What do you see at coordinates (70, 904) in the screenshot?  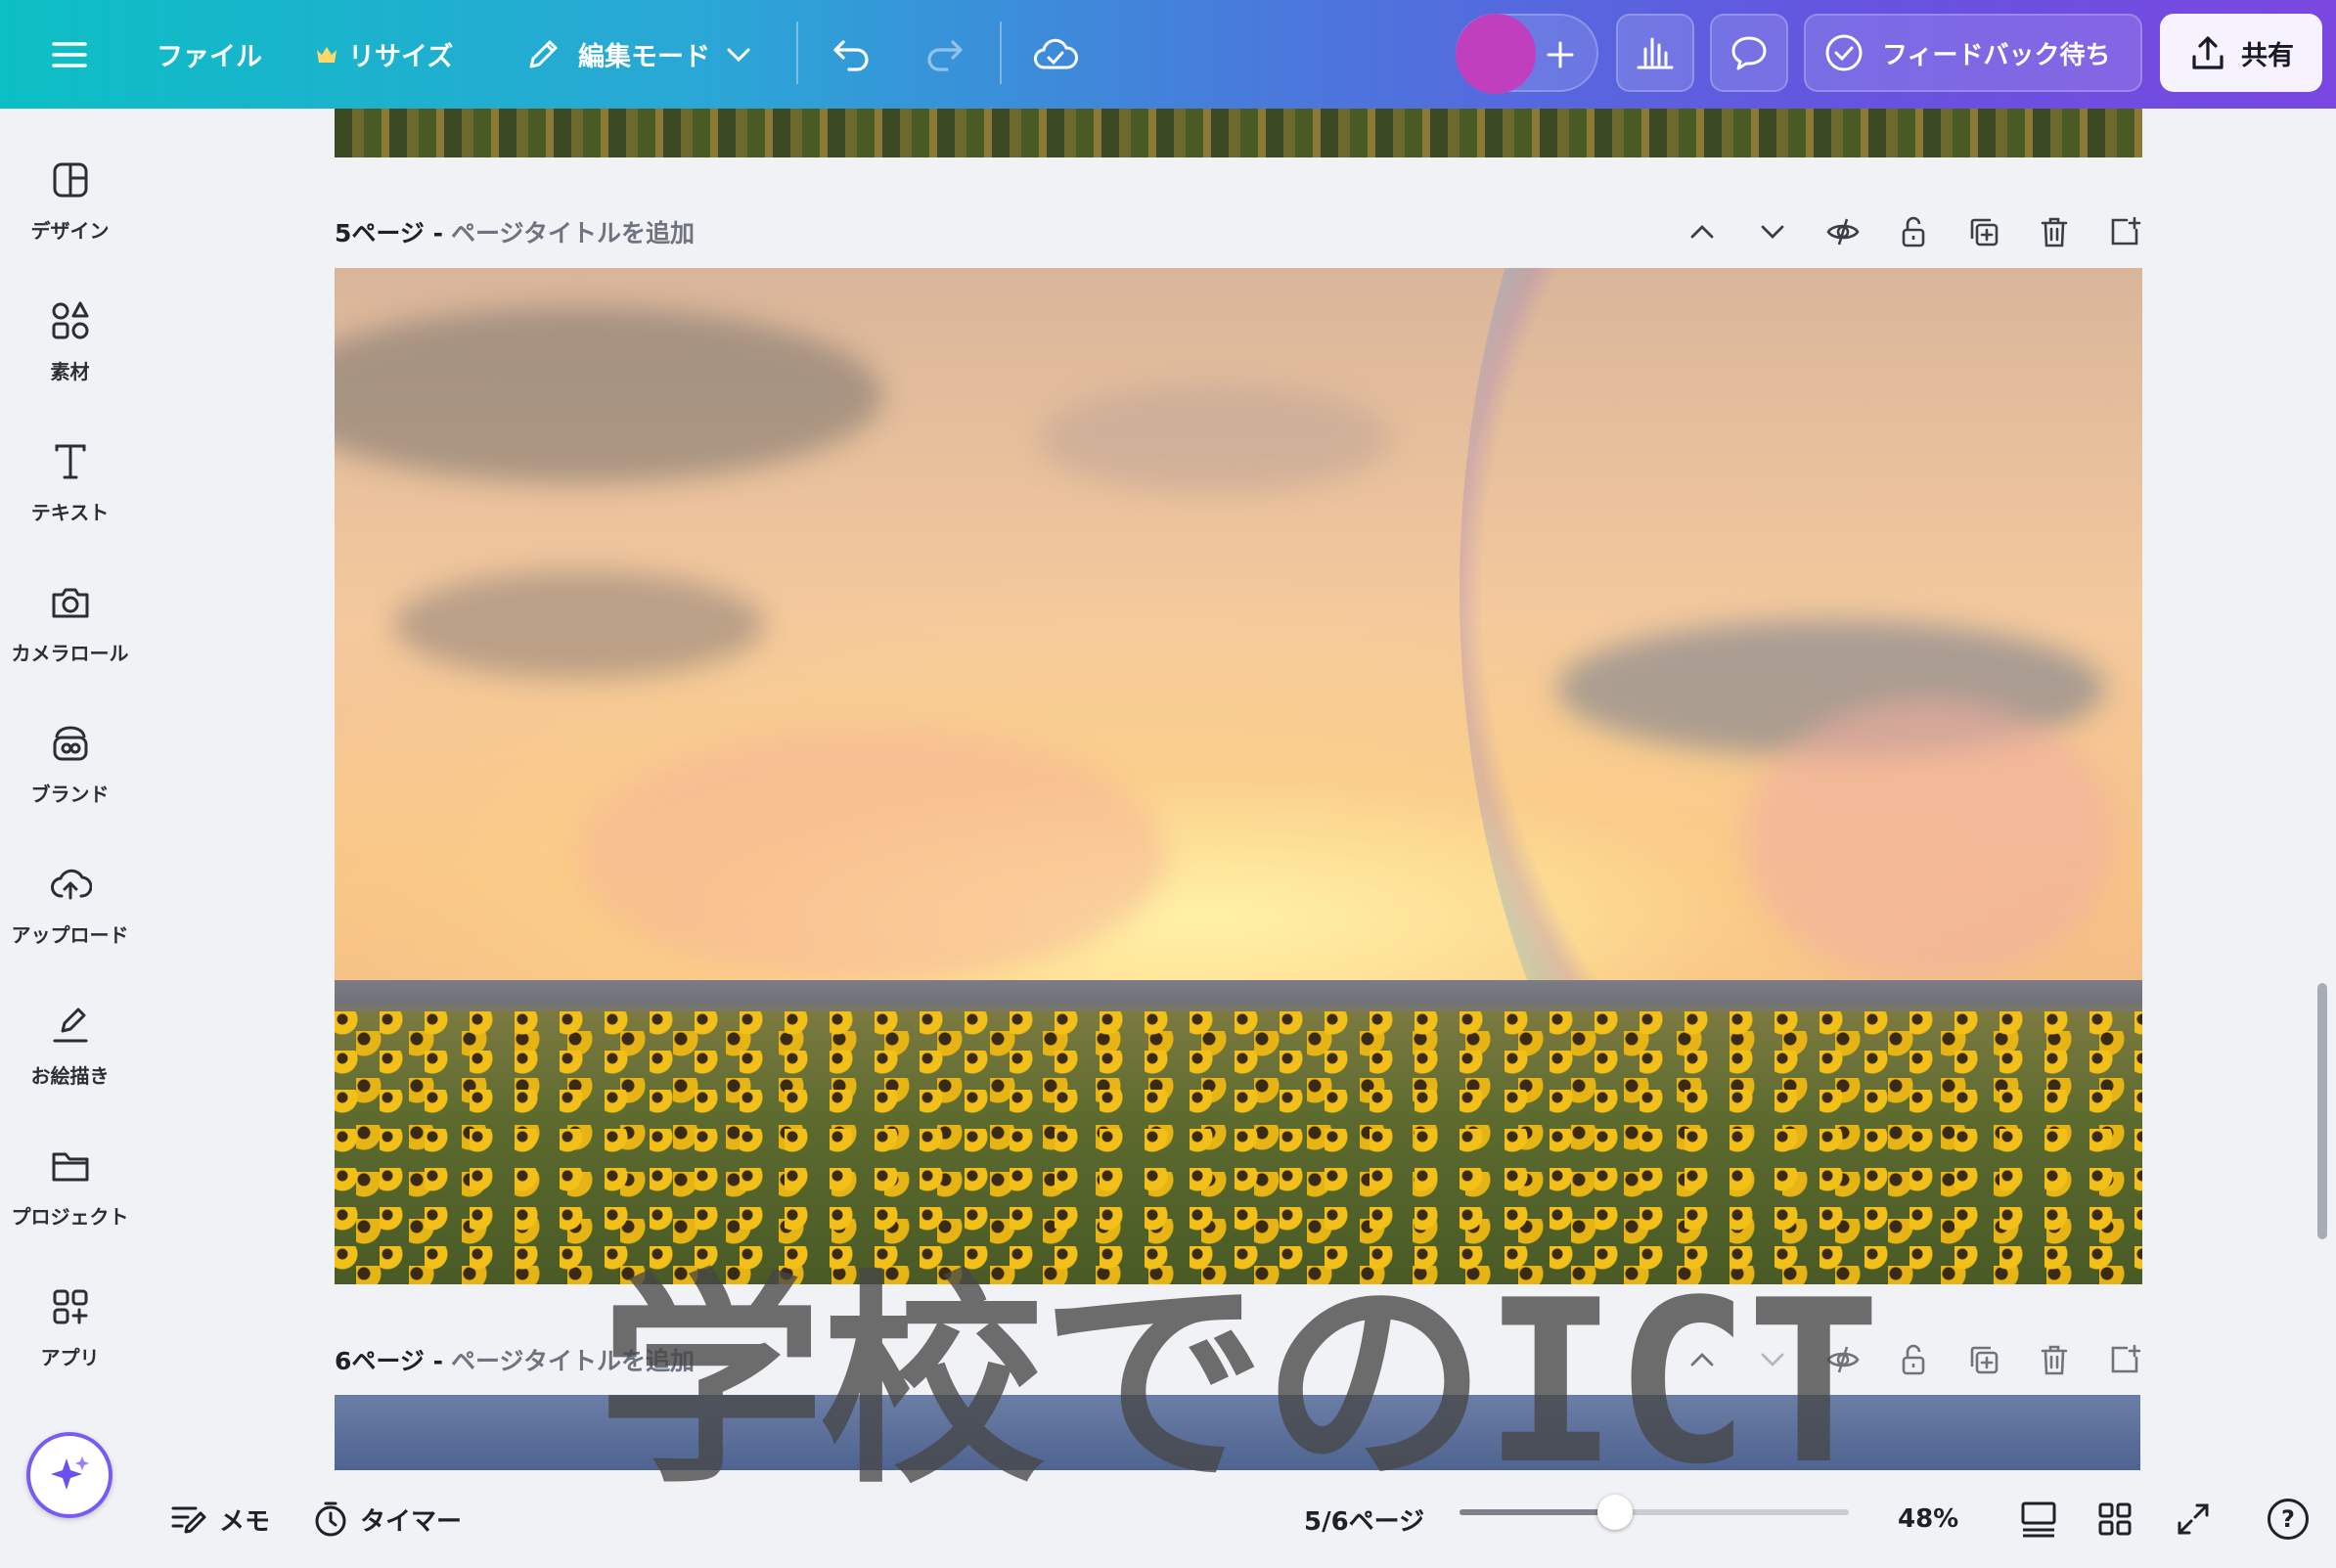 I see `sidebar-item-upload: アップロード` at bounding box center [70, 904].